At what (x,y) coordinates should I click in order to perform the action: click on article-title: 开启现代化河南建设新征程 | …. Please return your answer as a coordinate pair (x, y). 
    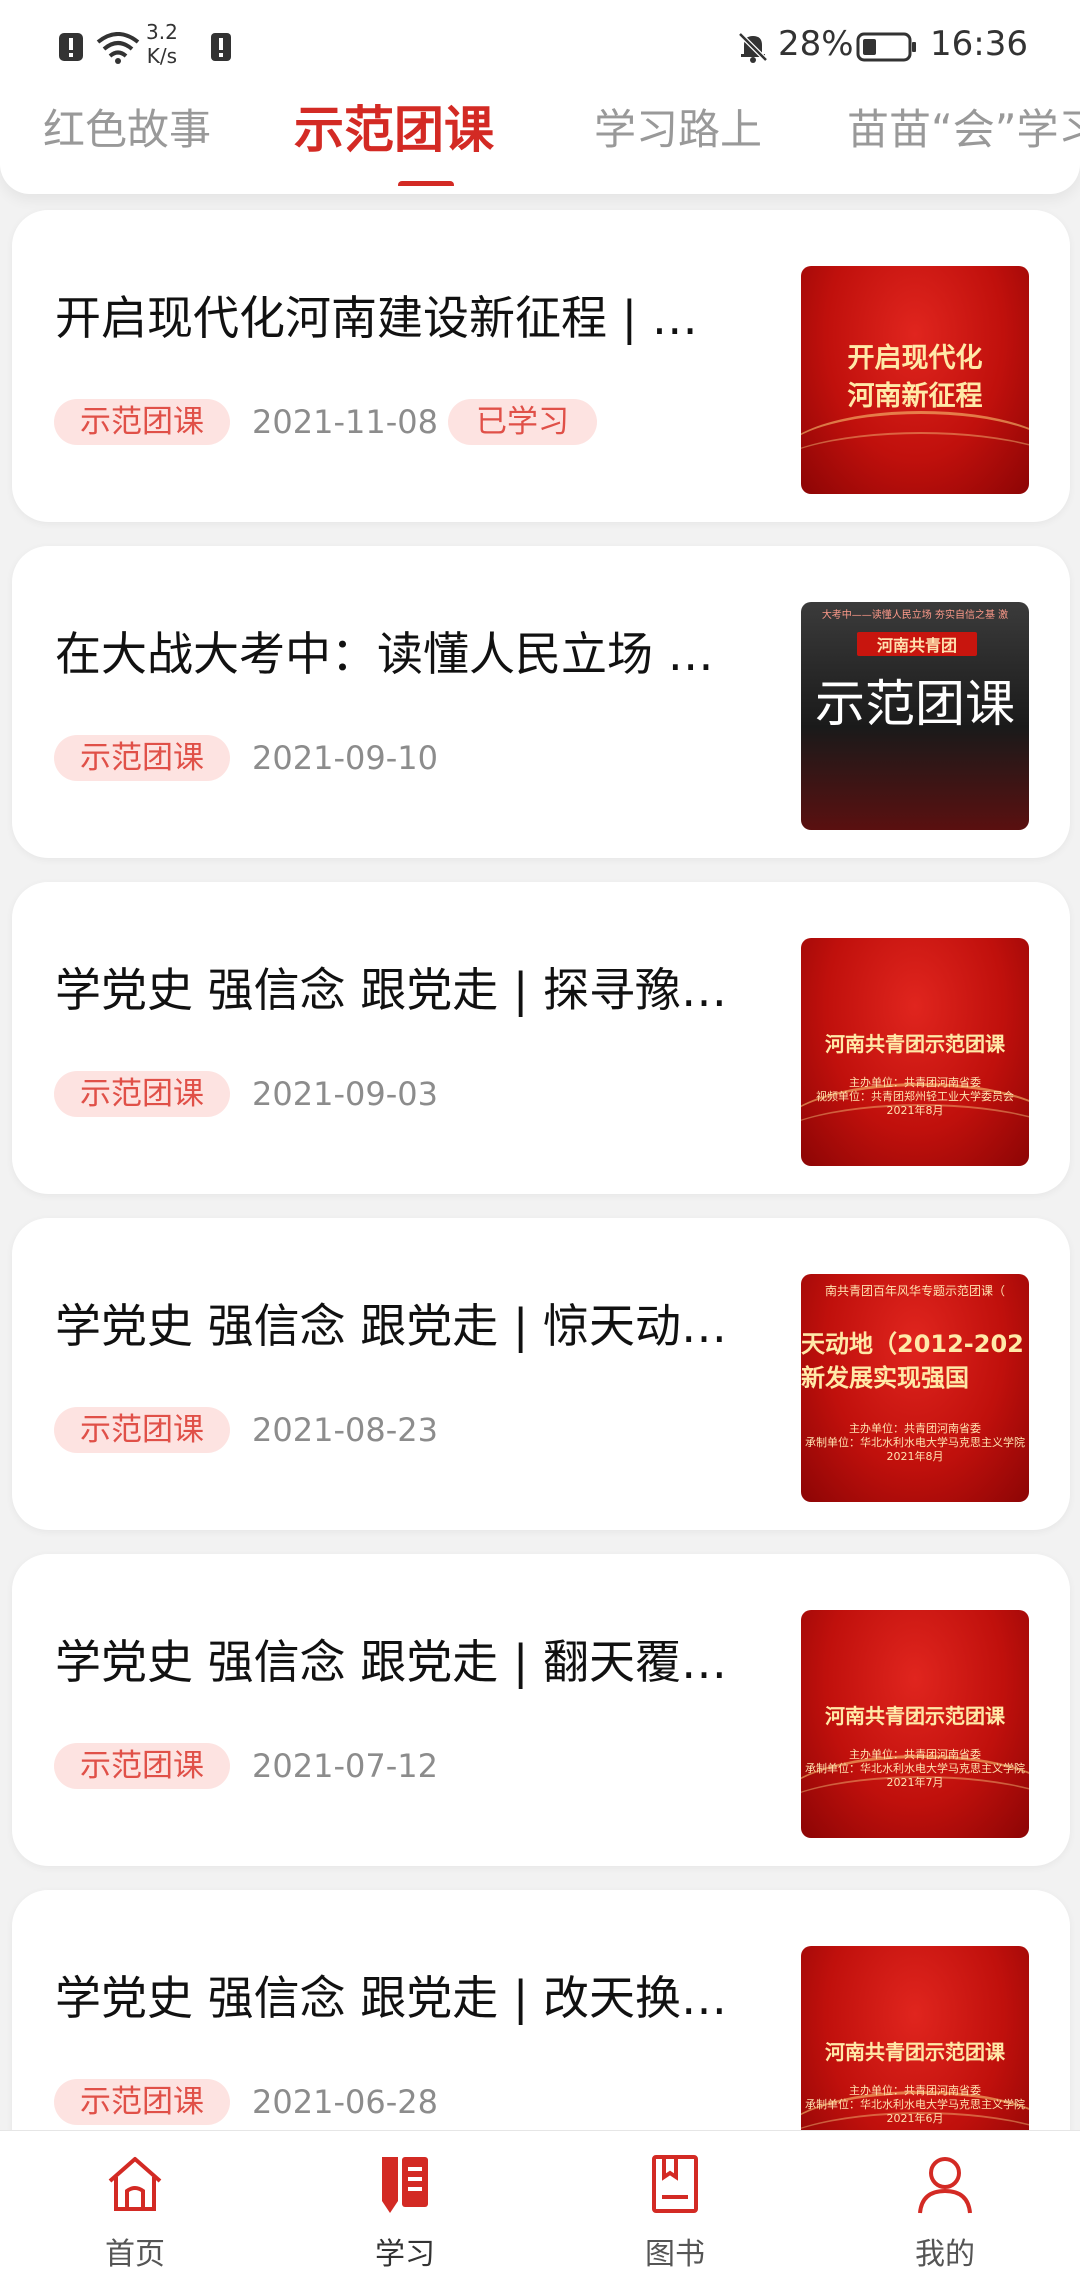
    Looking at the image, I should click on (376, 318).